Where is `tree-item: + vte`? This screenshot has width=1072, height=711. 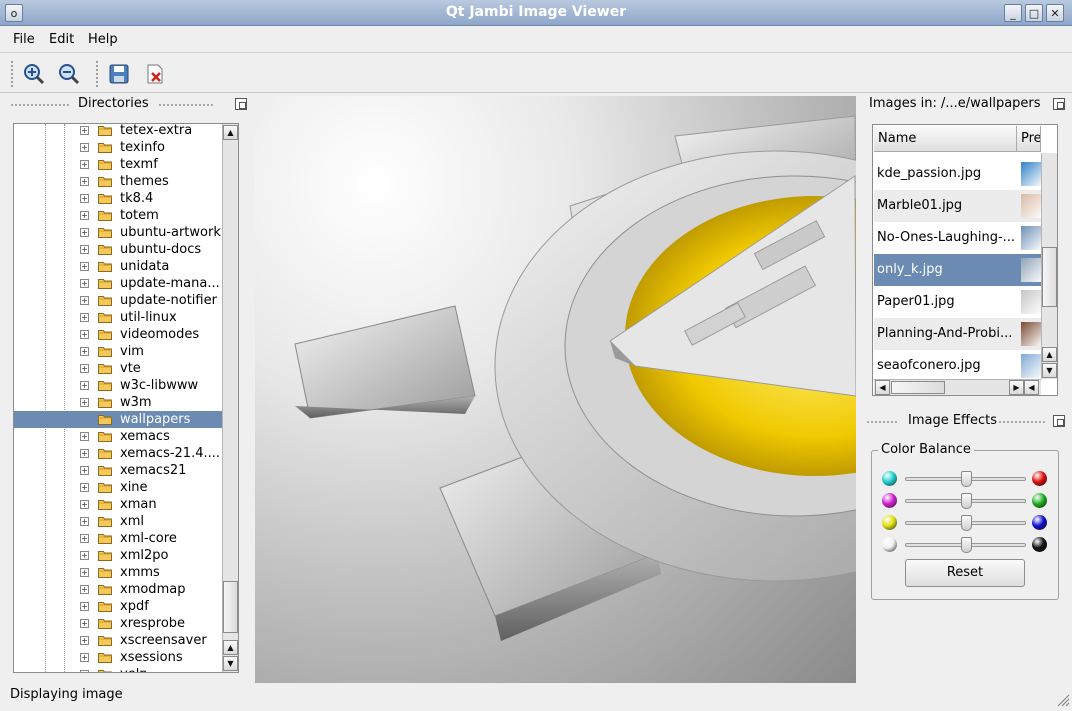 tree-item: + vte is located at coordinates (118, 368).